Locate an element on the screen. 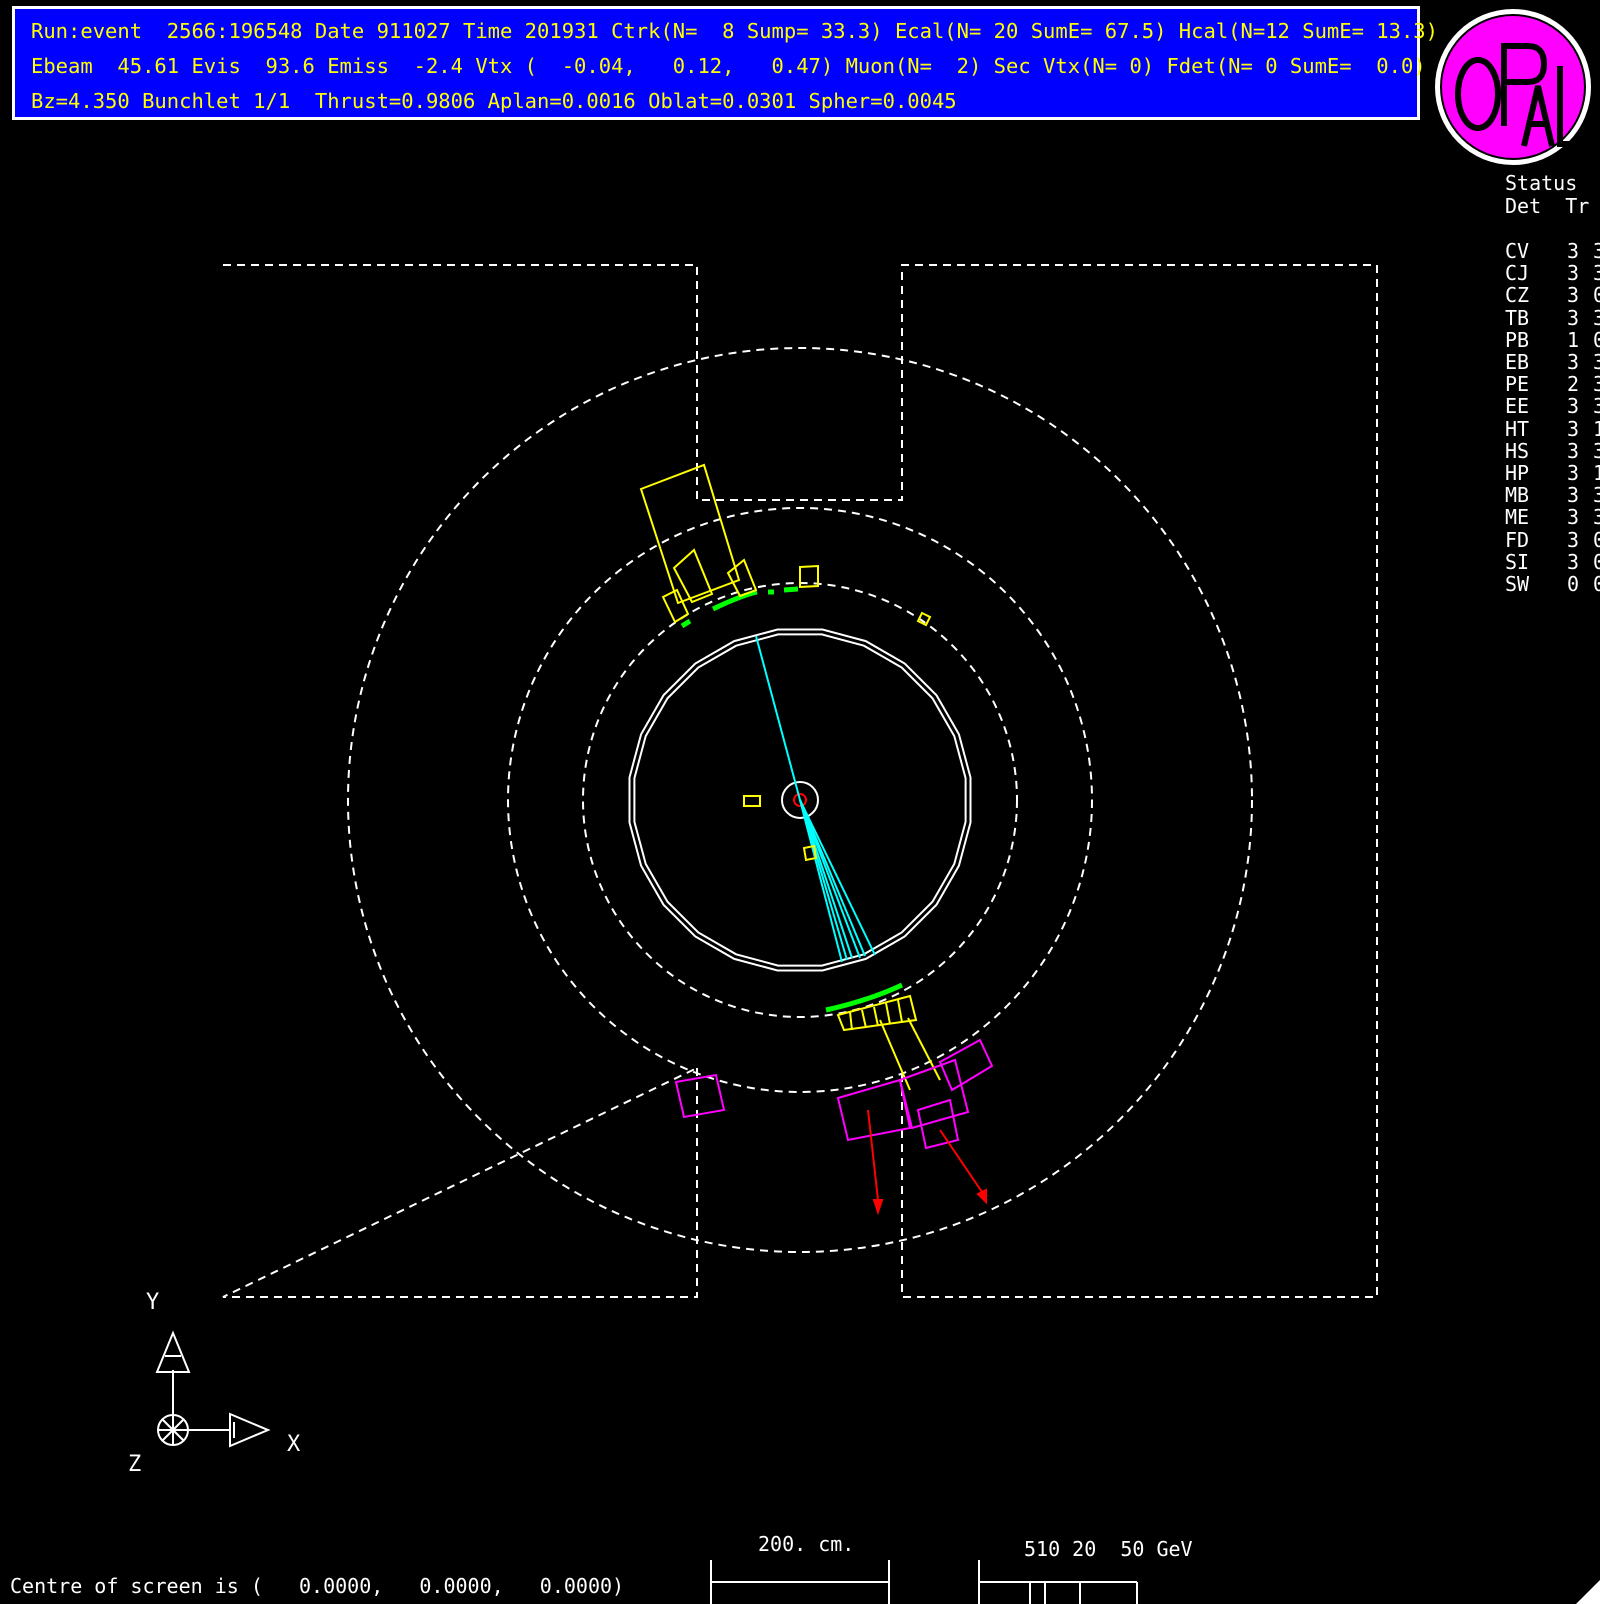  corner-resize-handle is located at coordinates (1588, 1592).